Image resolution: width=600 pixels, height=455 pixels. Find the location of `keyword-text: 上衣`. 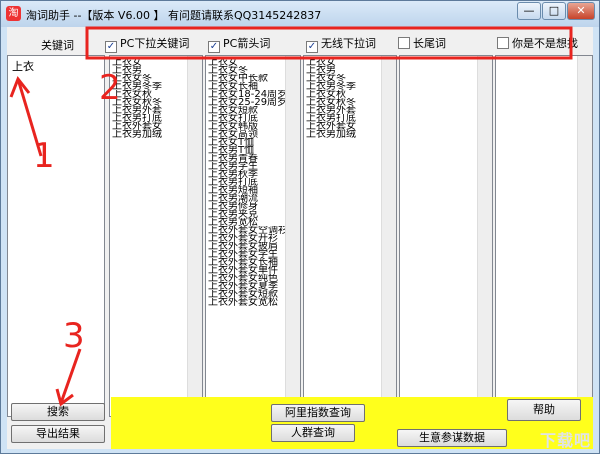

keyword-text: 上衣 is located at coordinates (56, 66).